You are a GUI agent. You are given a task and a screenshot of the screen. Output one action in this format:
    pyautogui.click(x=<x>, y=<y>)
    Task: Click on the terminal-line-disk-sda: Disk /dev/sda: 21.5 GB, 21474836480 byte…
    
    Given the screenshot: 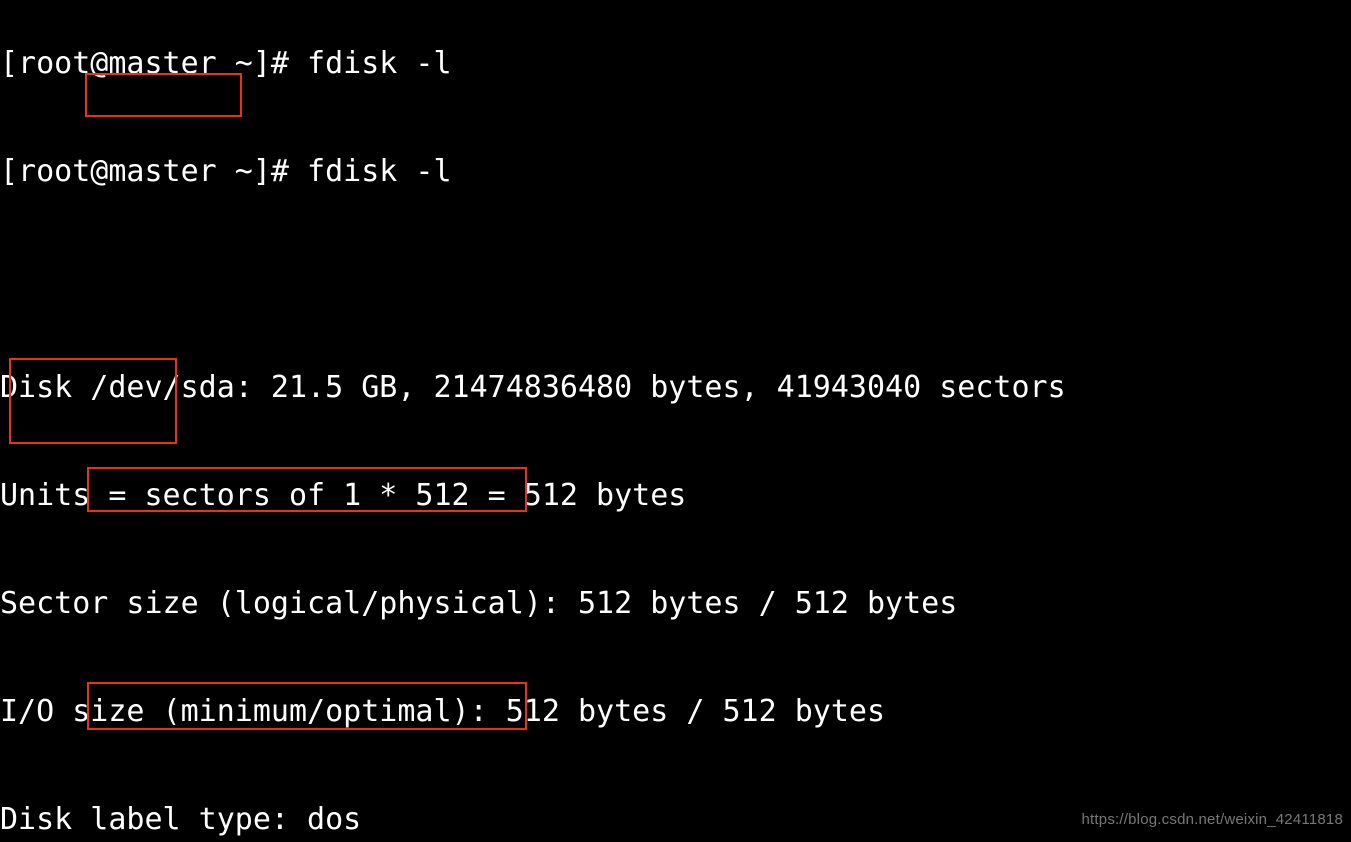 What is the action you would take?
    pyautogui.click(x=533, y=387)
    